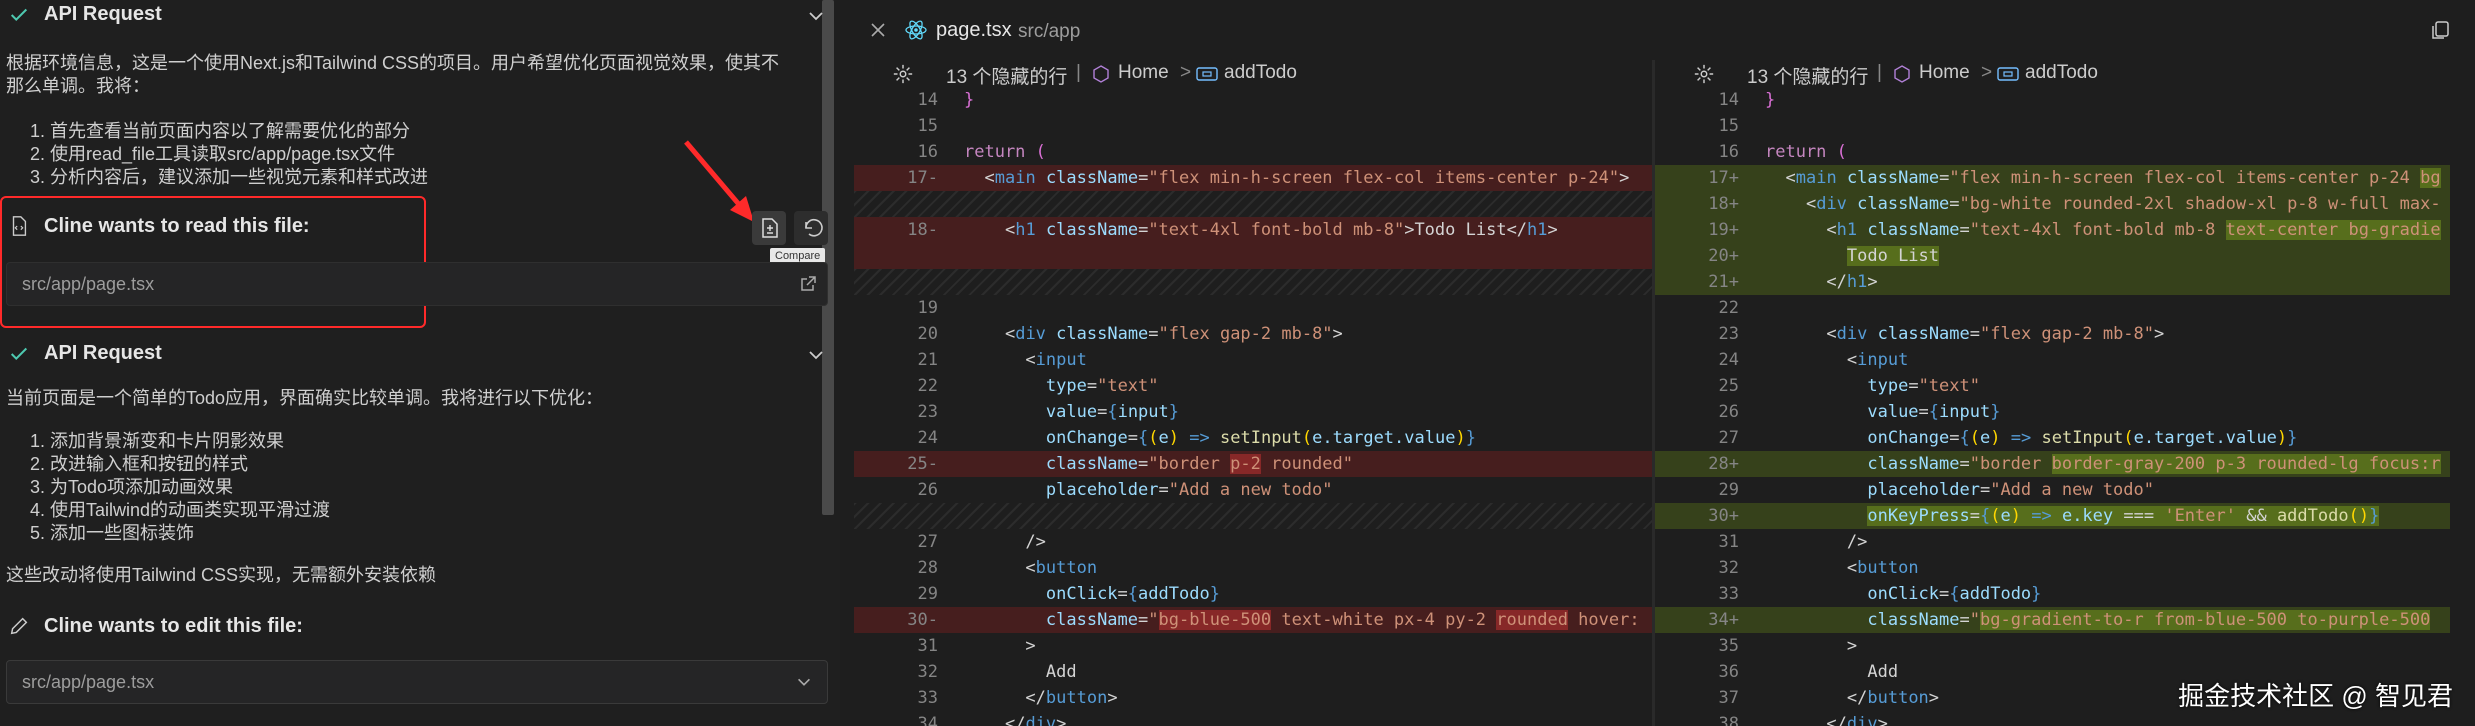  Describe the element at coordinates (1902, 74) in the screenshot. I see `component-icon` at that location.